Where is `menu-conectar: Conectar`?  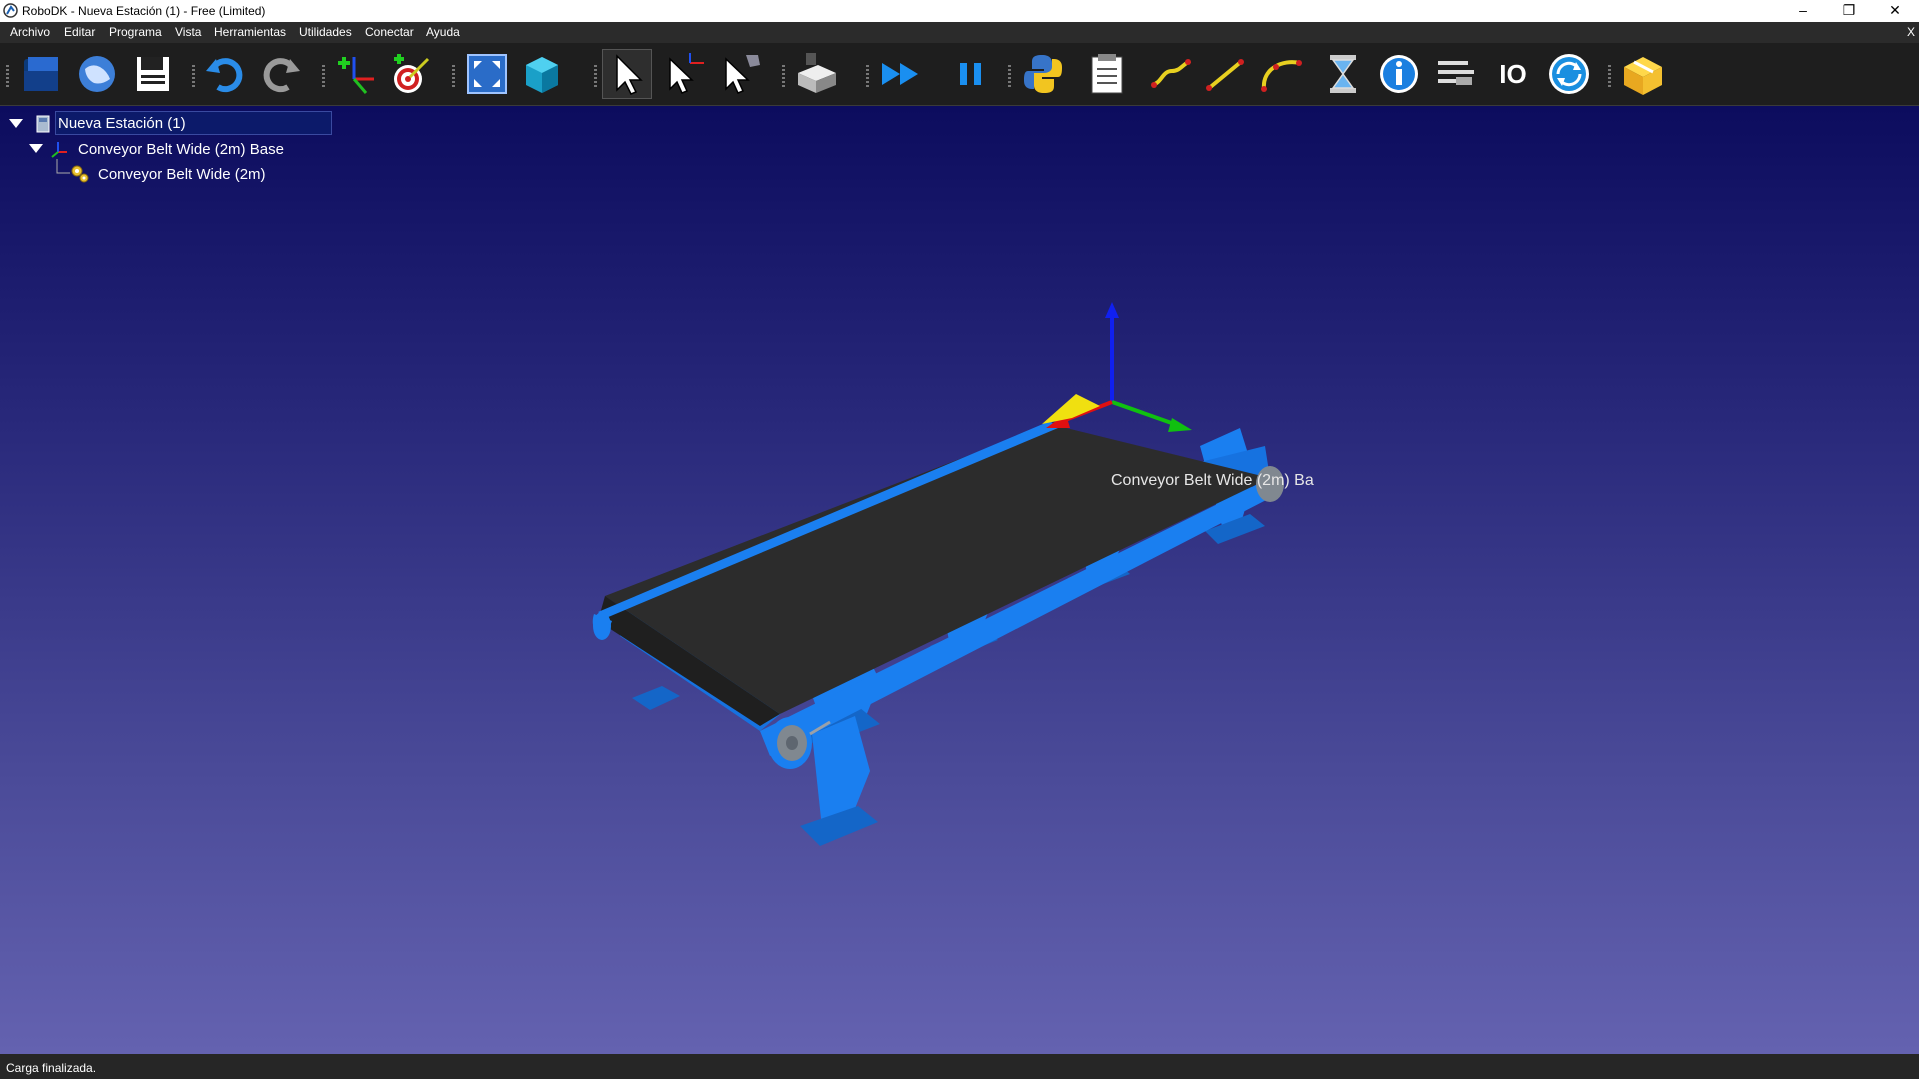 menu-conectar: Conectar is located at coordinates (389, 32).